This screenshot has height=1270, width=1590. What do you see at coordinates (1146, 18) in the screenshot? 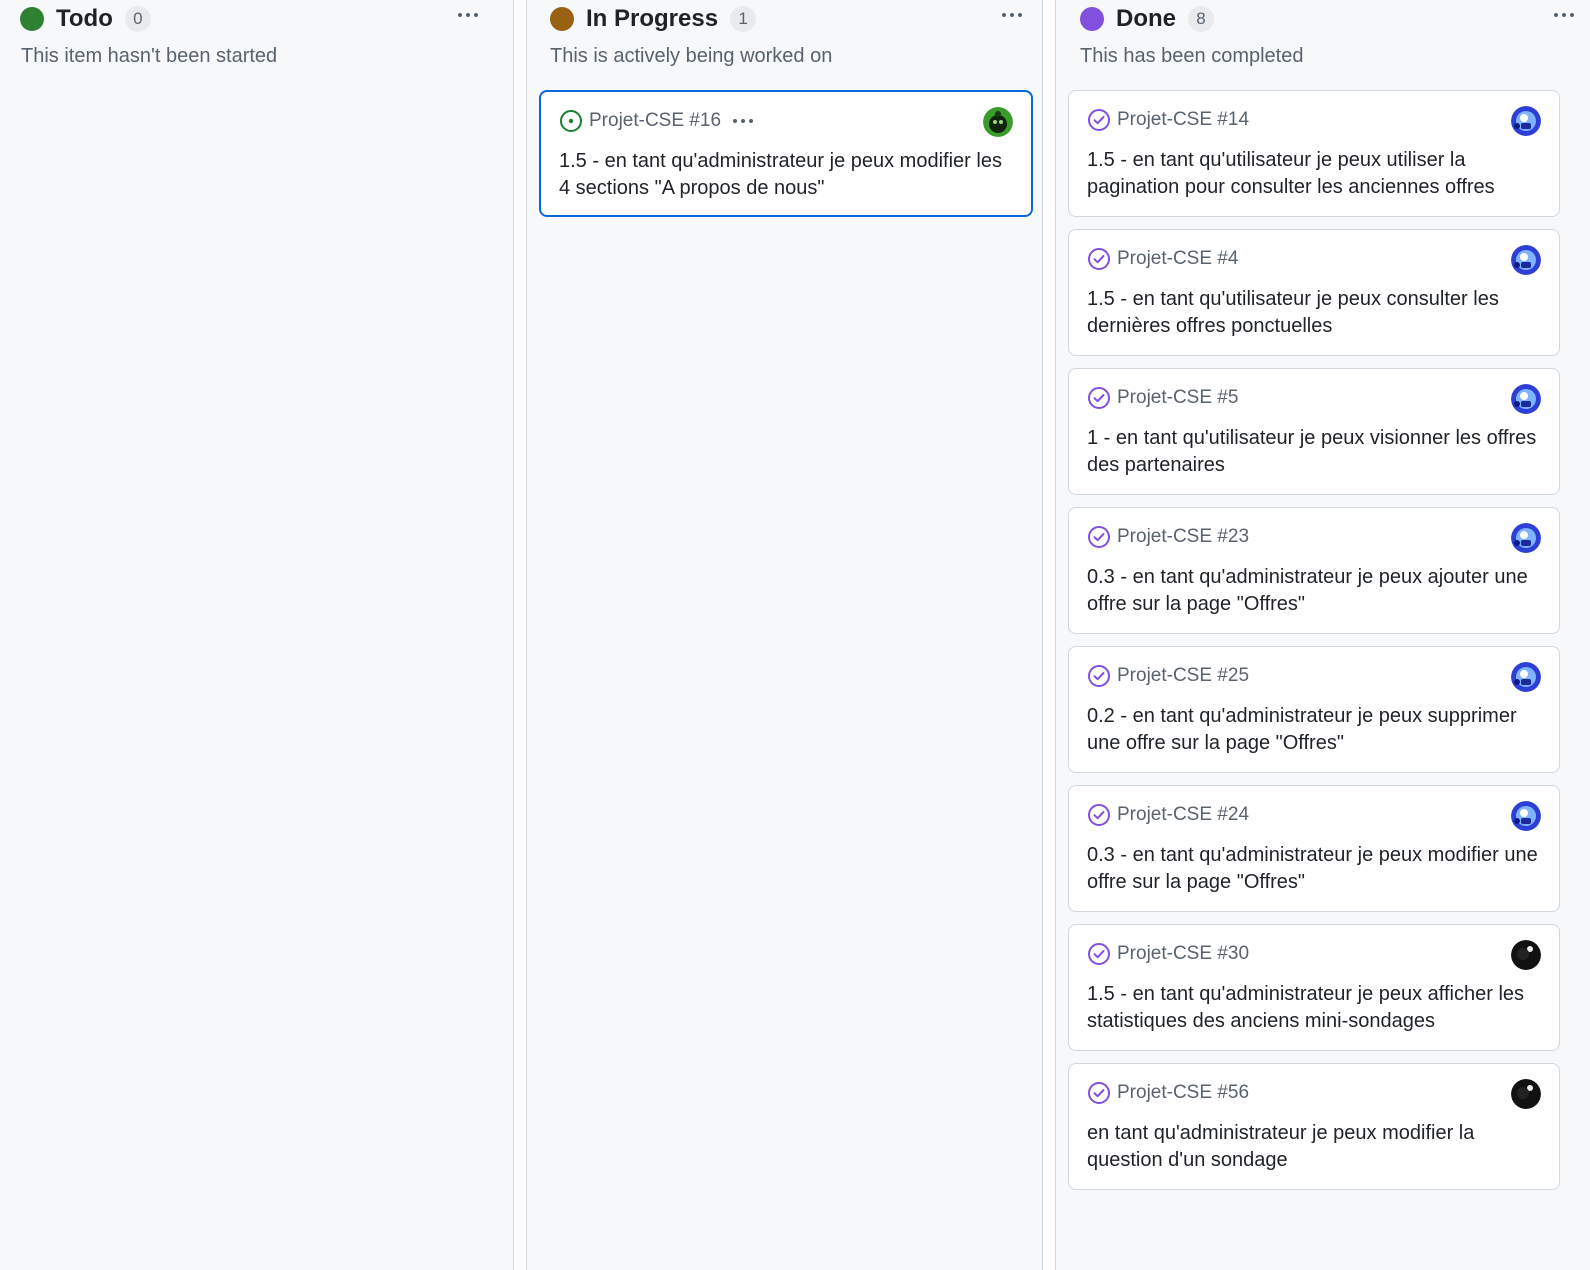
I see `column-title: Done` at bounding box center [1146, 18].